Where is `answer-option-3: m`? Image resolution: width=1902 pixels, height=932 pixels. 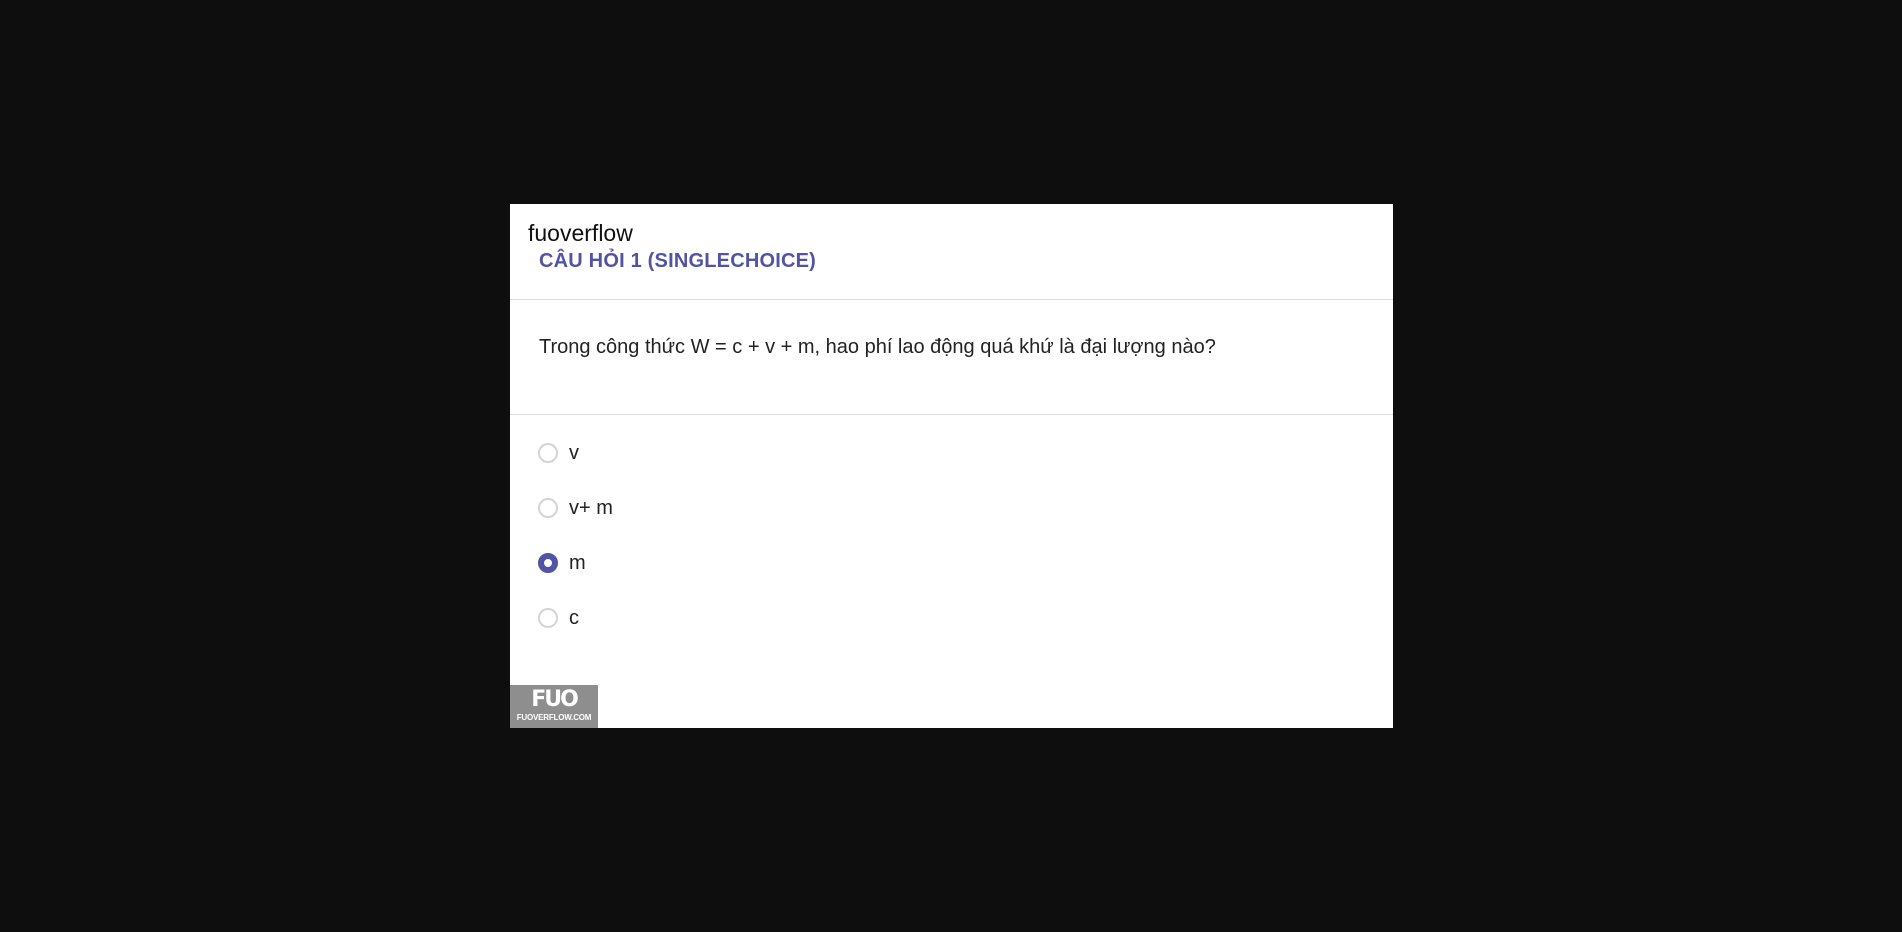
answer-option-3: m is located at coordinates (562, 563).